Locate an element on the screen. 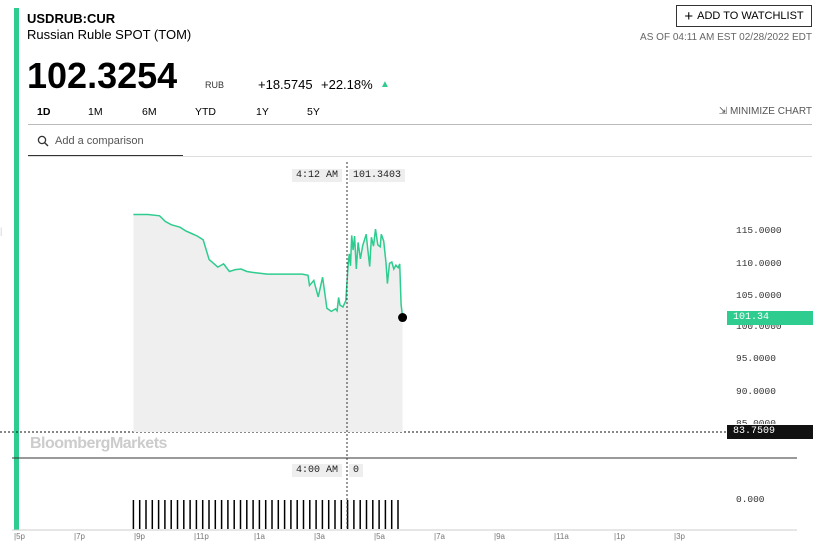 This screenshot has width=820, height=550. hover-value: 101.3403 is located at coordinates (377, 175).